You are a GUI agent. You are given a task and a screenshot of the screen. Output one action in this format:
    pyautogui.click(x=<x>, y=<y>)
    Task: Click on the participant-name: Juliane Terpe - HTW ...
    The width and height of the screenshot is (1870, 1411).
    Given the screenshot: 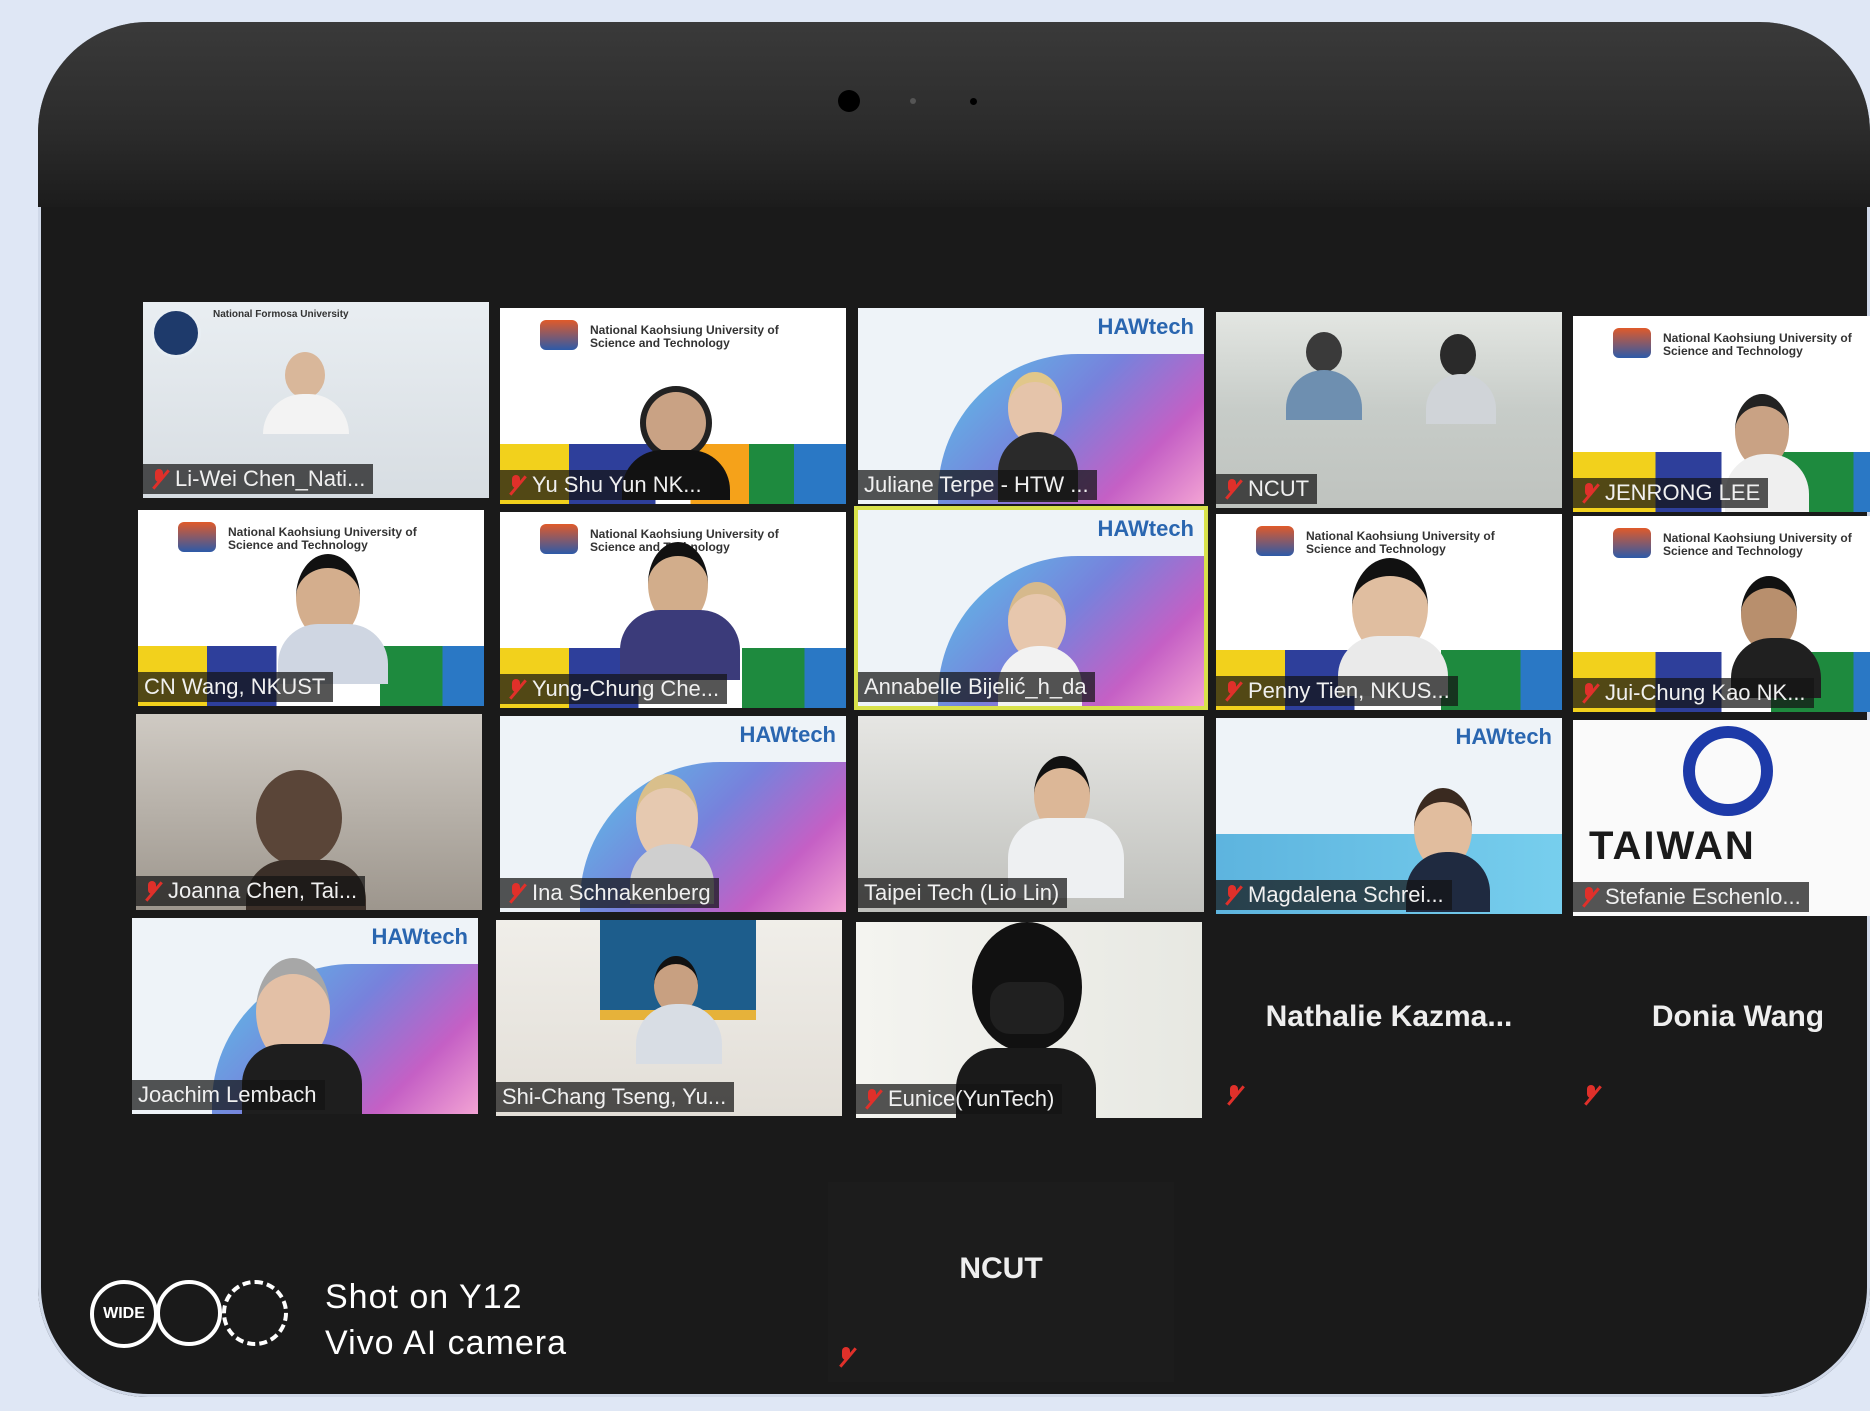 What is the action you would take?
    pyautogui.click(x=977, y=485)
    